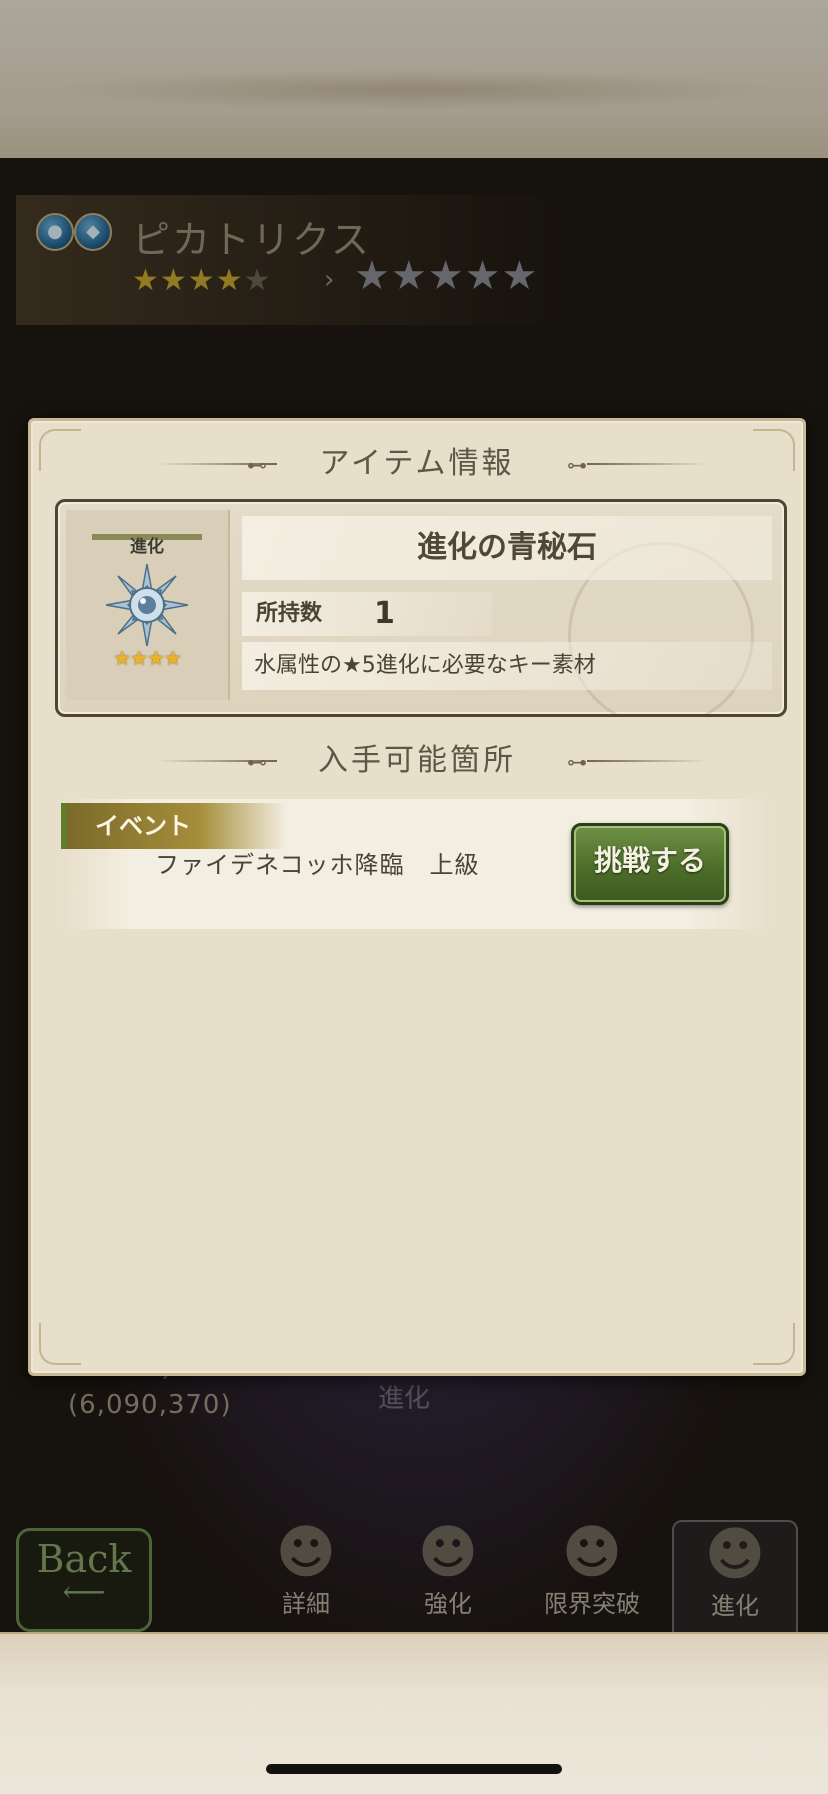 Image resolution: width=828 pixels, height=1794 pixels. I want to click on possess-row: 所持数 1, so click(367, 614).